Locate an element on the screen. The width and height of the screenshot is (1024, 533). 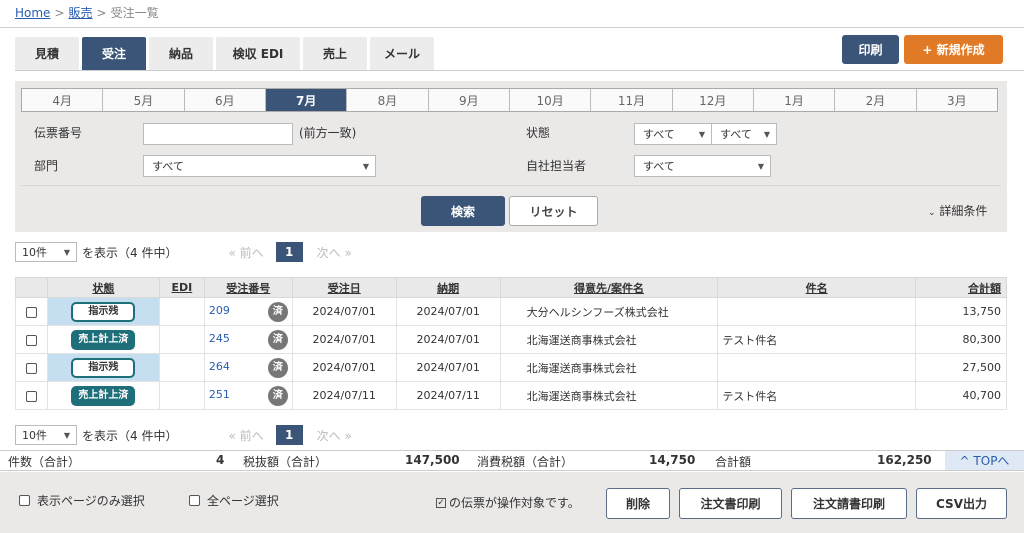
order-number-link: 209 is located at coordinates (219, 310).